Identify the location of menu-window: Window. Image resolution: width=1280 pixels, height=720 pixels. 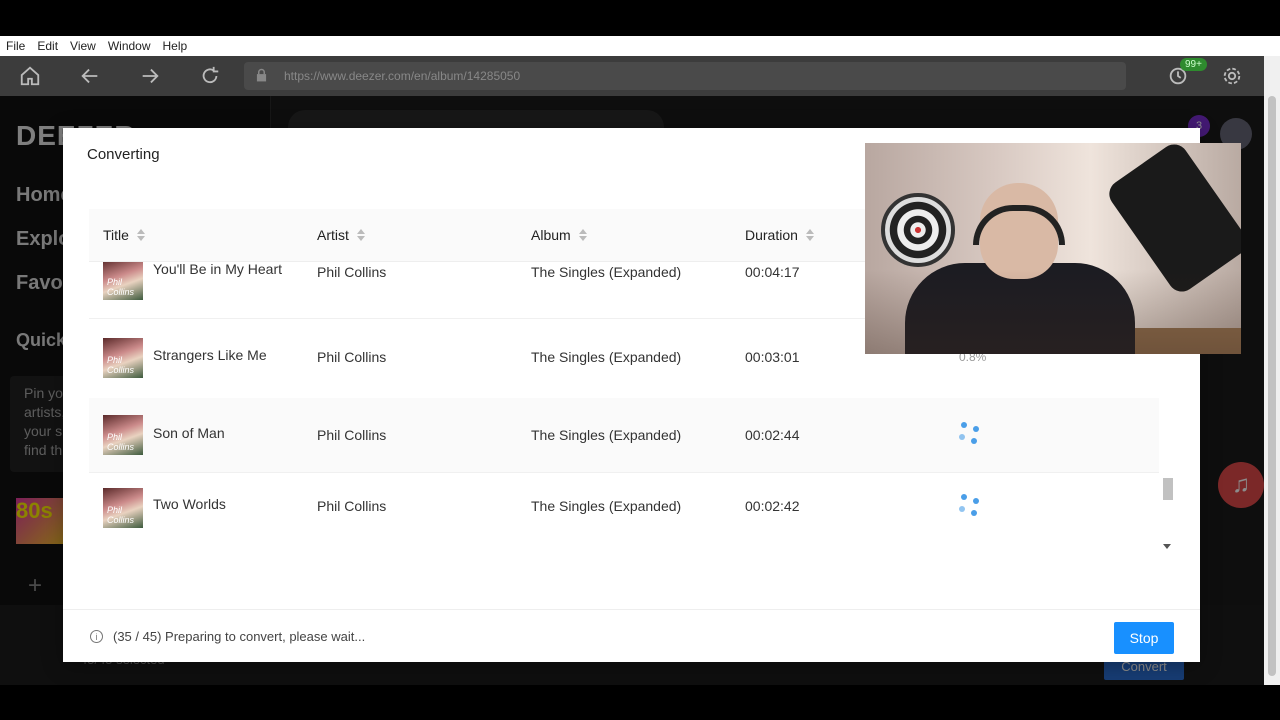
(129, 46).